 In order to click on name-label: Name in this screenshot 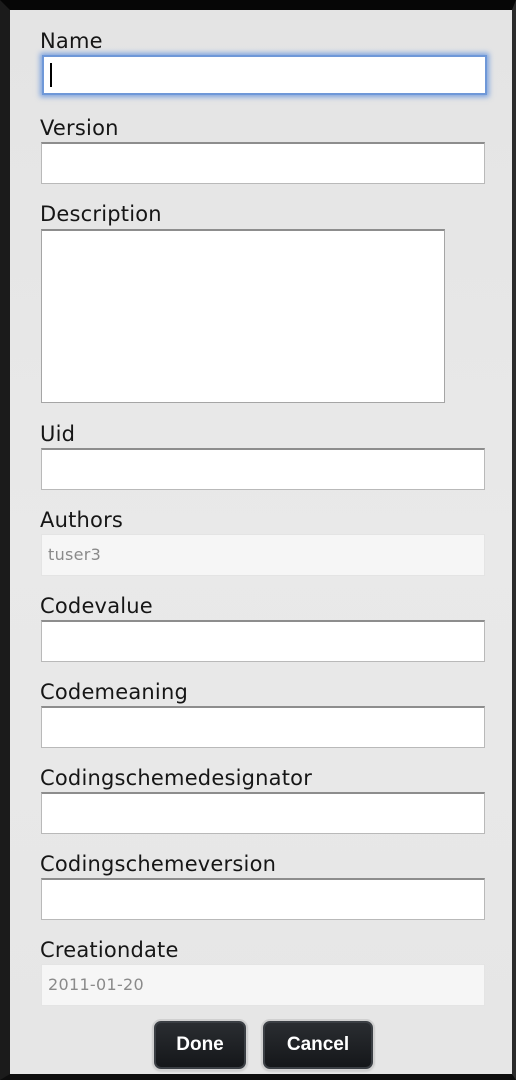, I will do `click(71, 41)`.